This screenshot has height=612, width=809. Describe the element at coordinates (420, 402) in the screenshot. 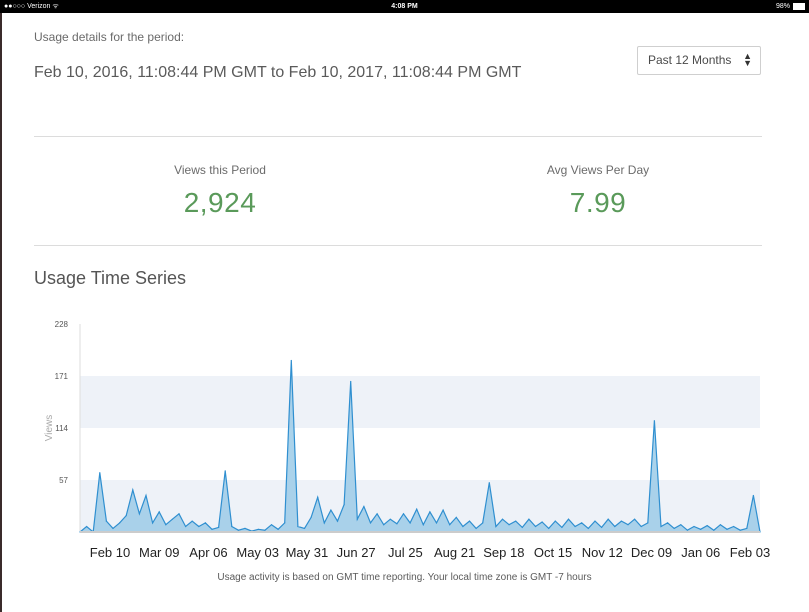

I see `grid-band` at that location.